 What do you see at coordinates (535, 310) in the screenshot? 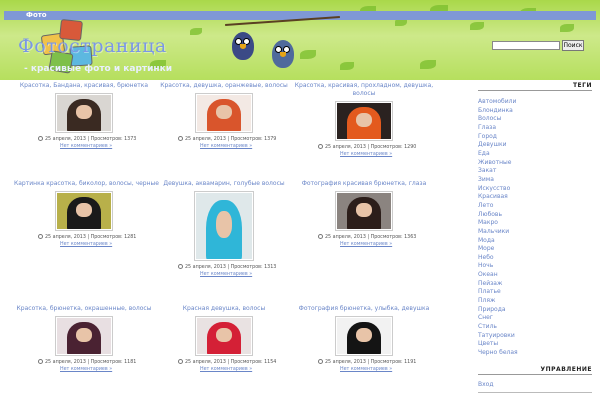
I see `tag-link: Природа` at bounding box center [535, 310].